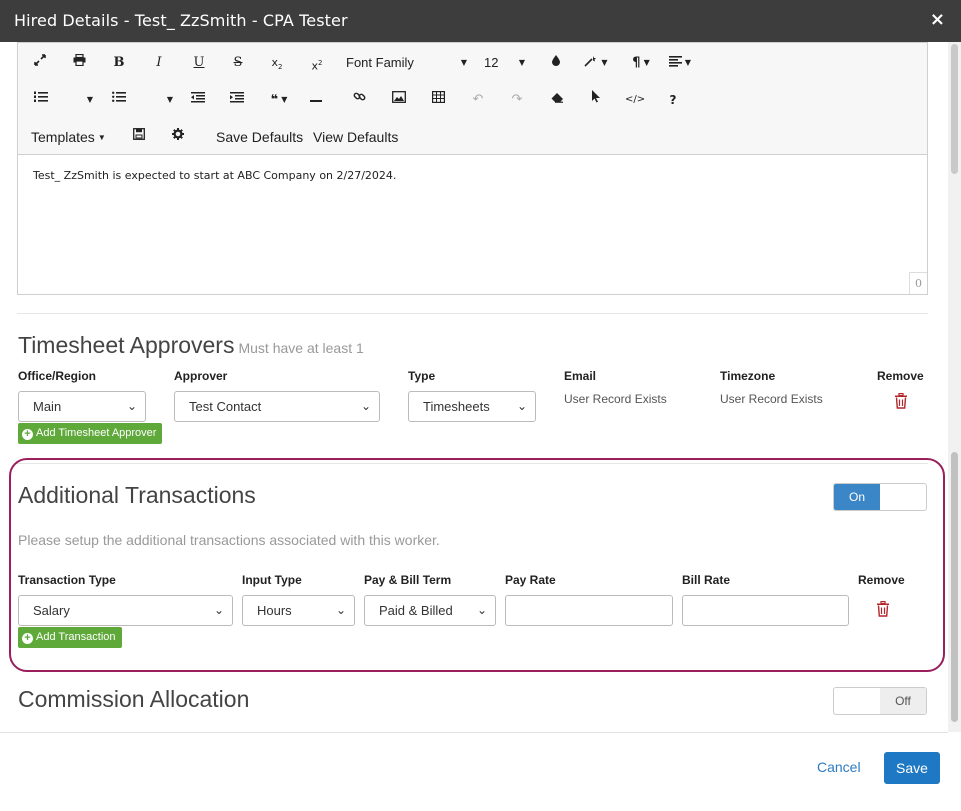 This screenshot has width=961, height=811. Describe the element at coordinates (491, 62) in the screenshot. I see `font-size-label: 12` at that location.